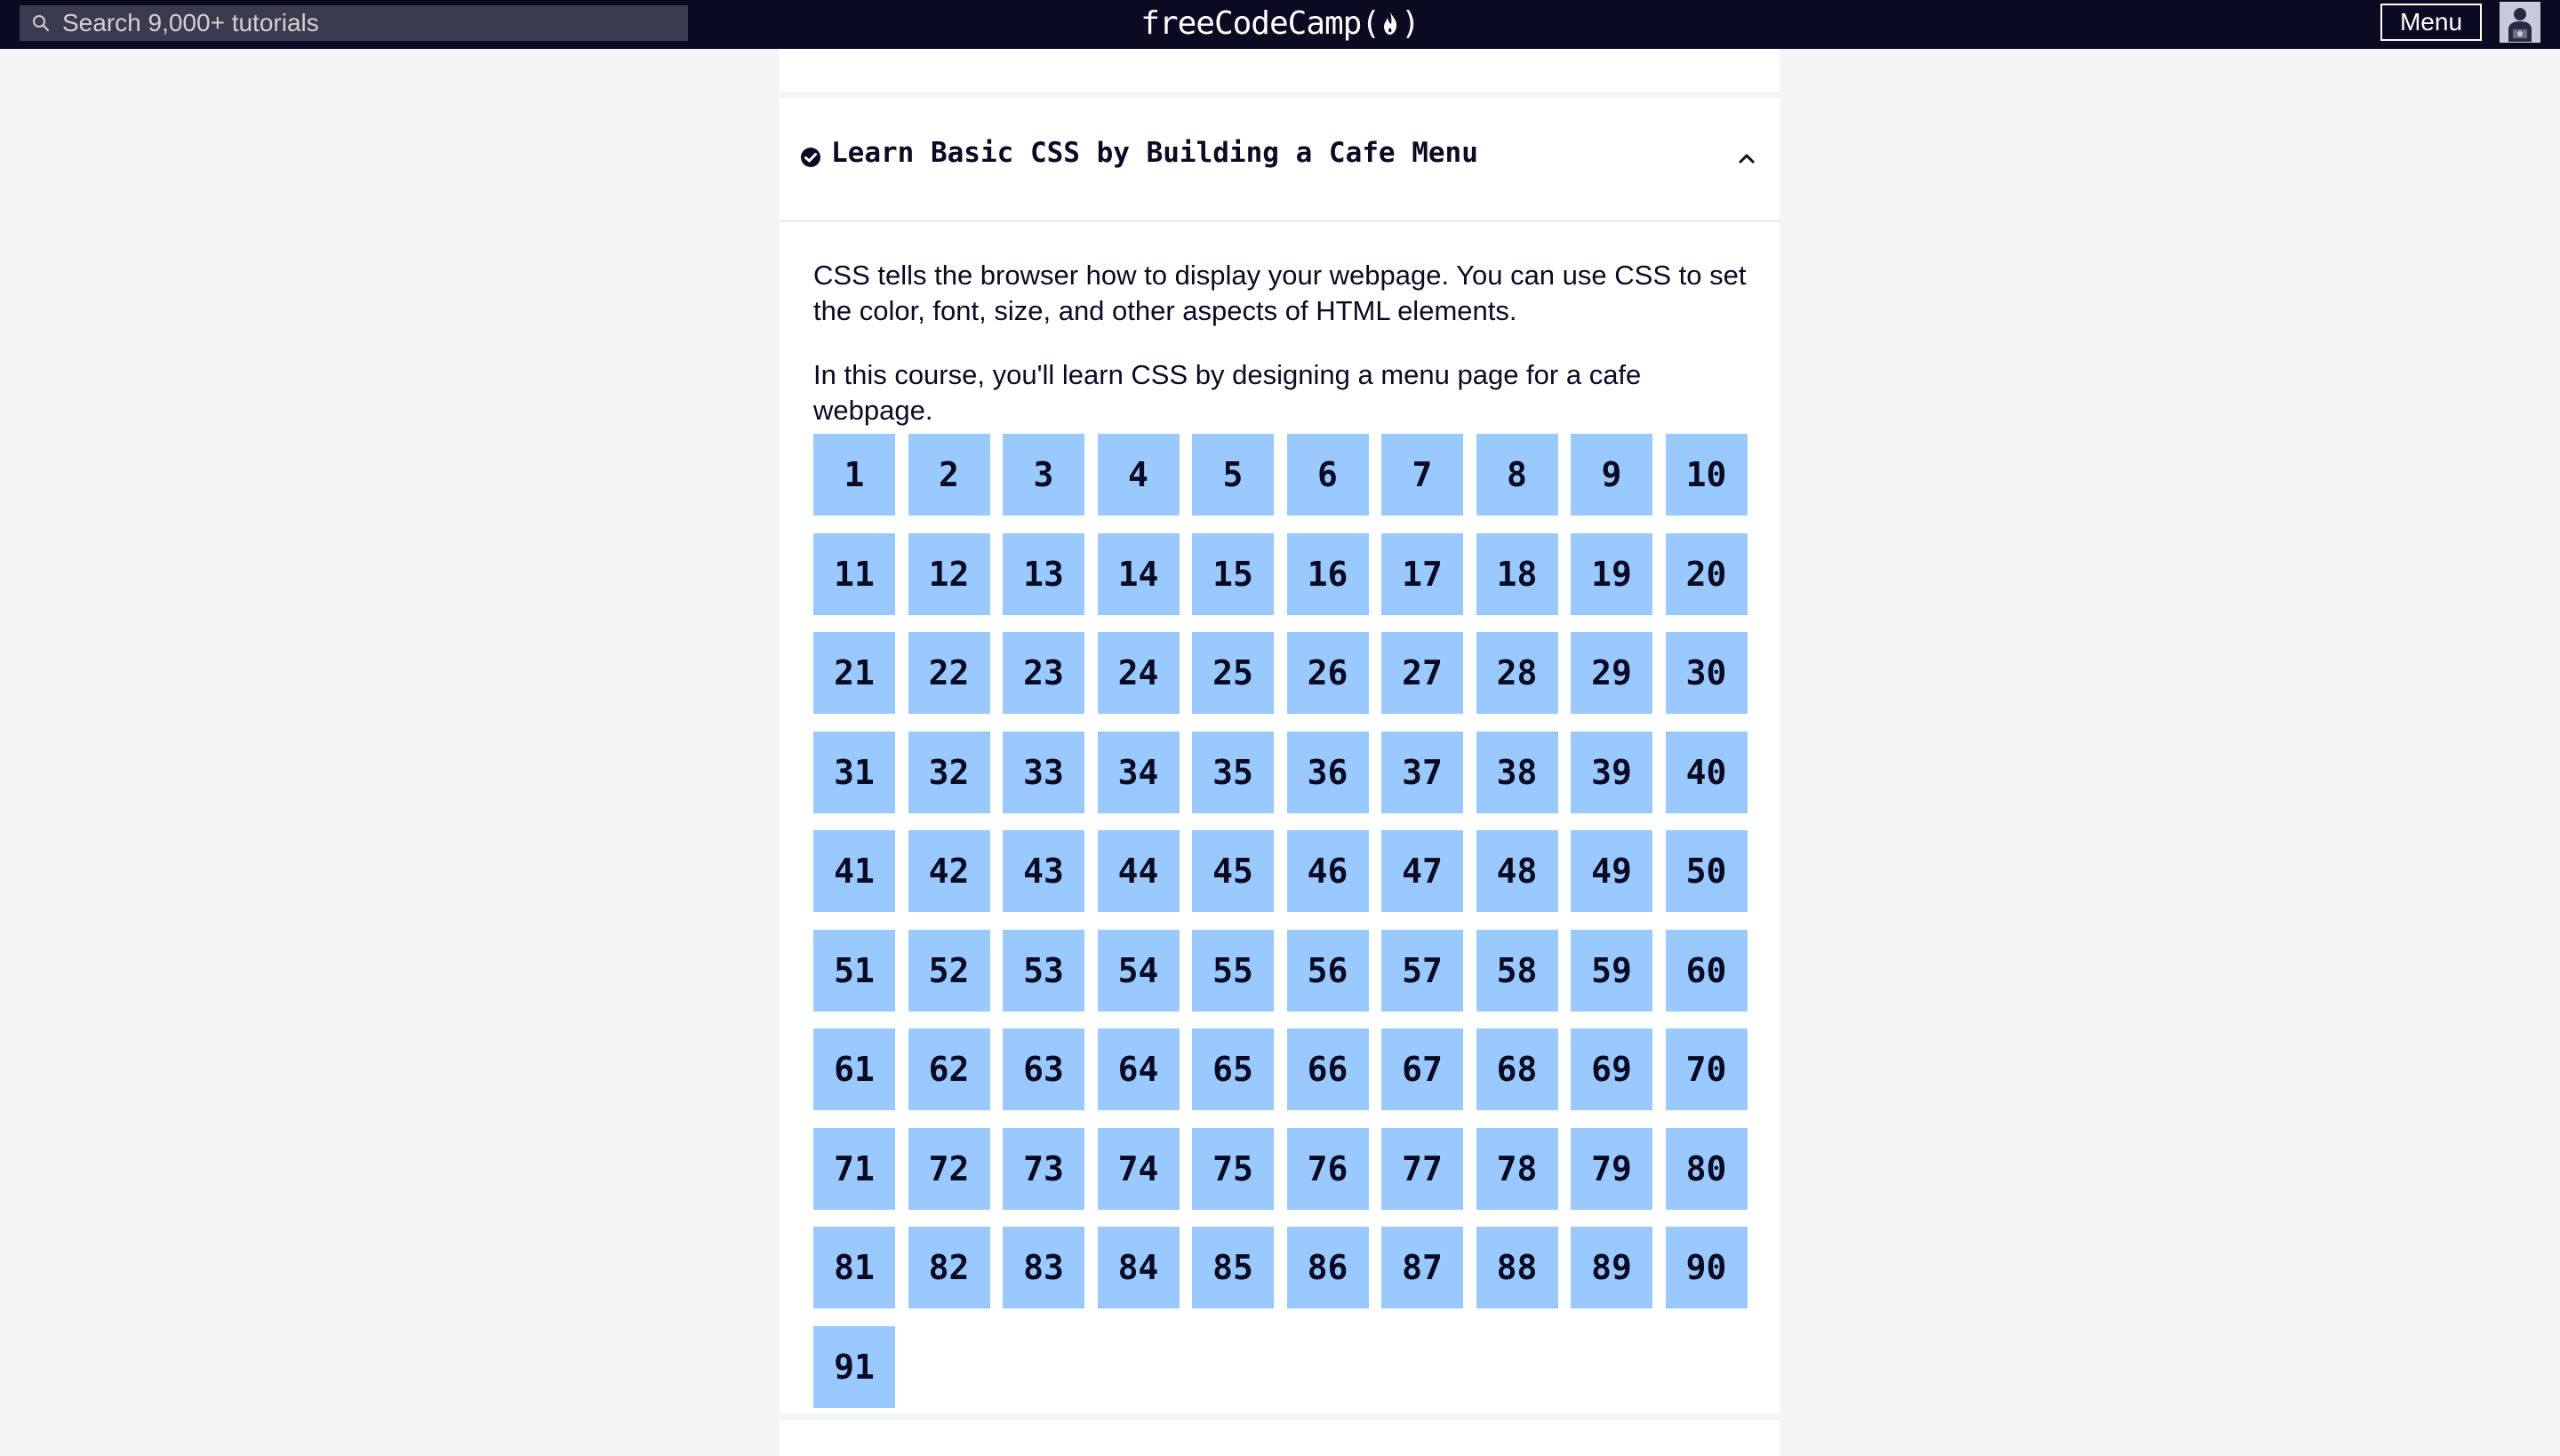 The width and height of the screenshot is (2560, 1456). I want to click on step-link: 84, so click(1138, 1267).